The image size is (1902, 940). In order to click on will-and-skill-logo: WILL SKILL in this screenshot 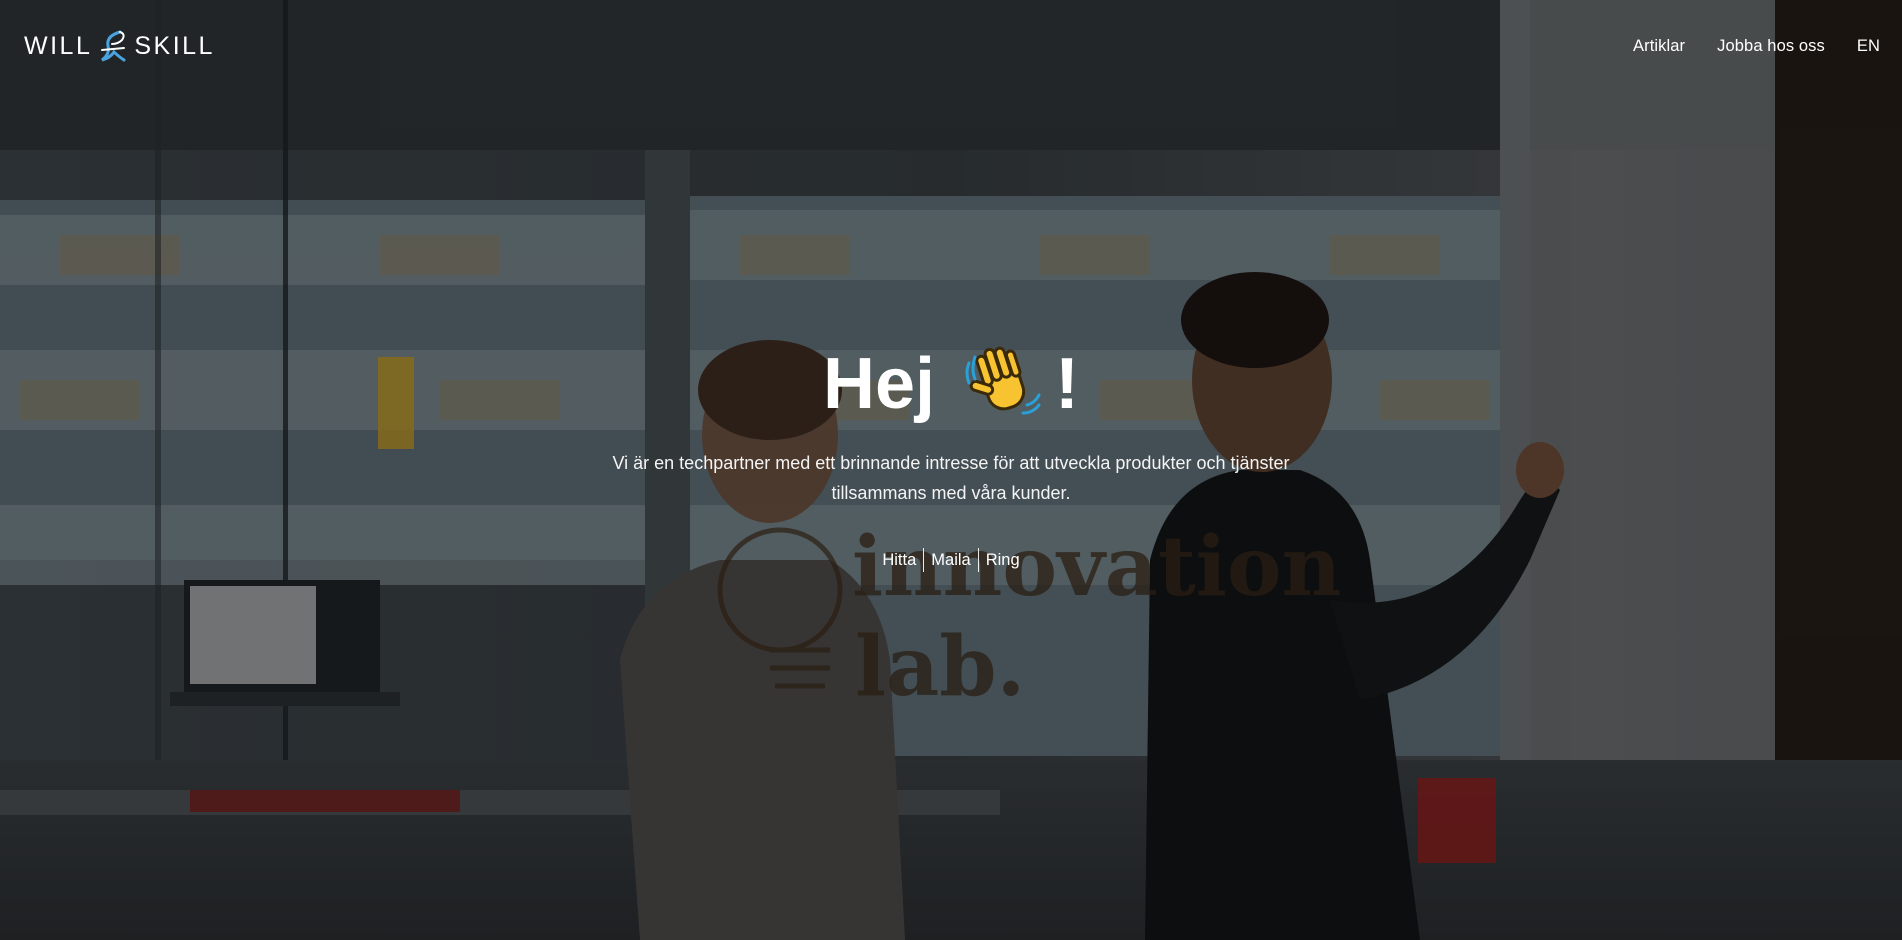, I will do `click(119, 46)`.